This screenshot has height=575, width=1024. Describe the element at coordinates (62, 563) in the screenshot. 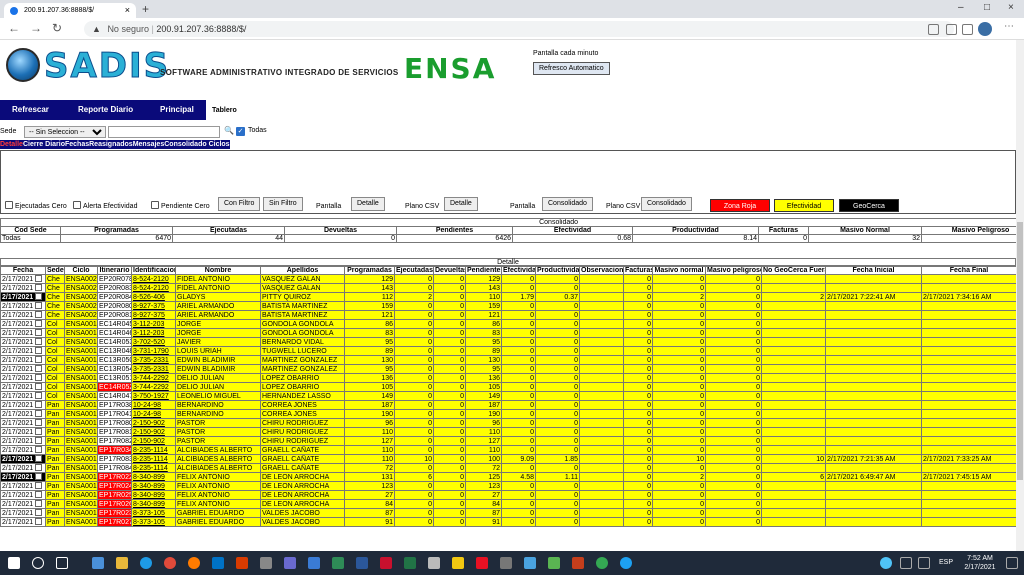

I see `task-view-icon` at that location.